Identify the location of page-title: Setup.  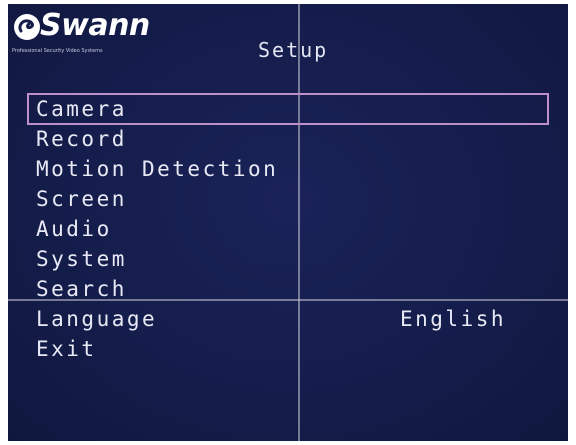
(293, 50).